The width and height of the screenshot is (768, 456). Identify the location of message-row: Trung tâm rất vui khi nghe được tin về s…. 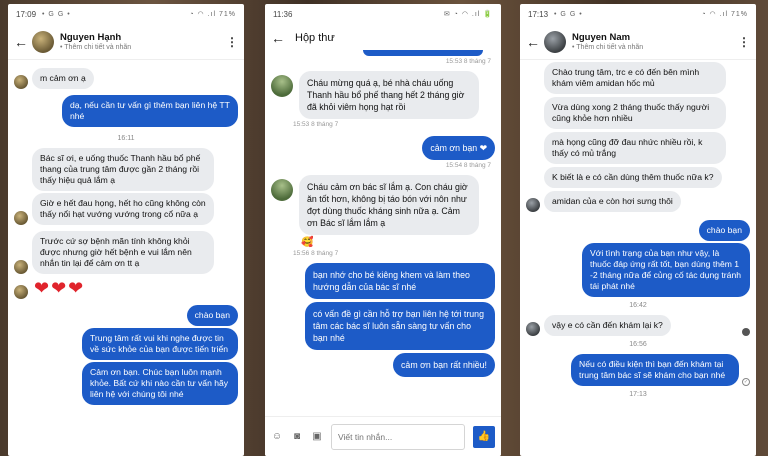
(126, 344).